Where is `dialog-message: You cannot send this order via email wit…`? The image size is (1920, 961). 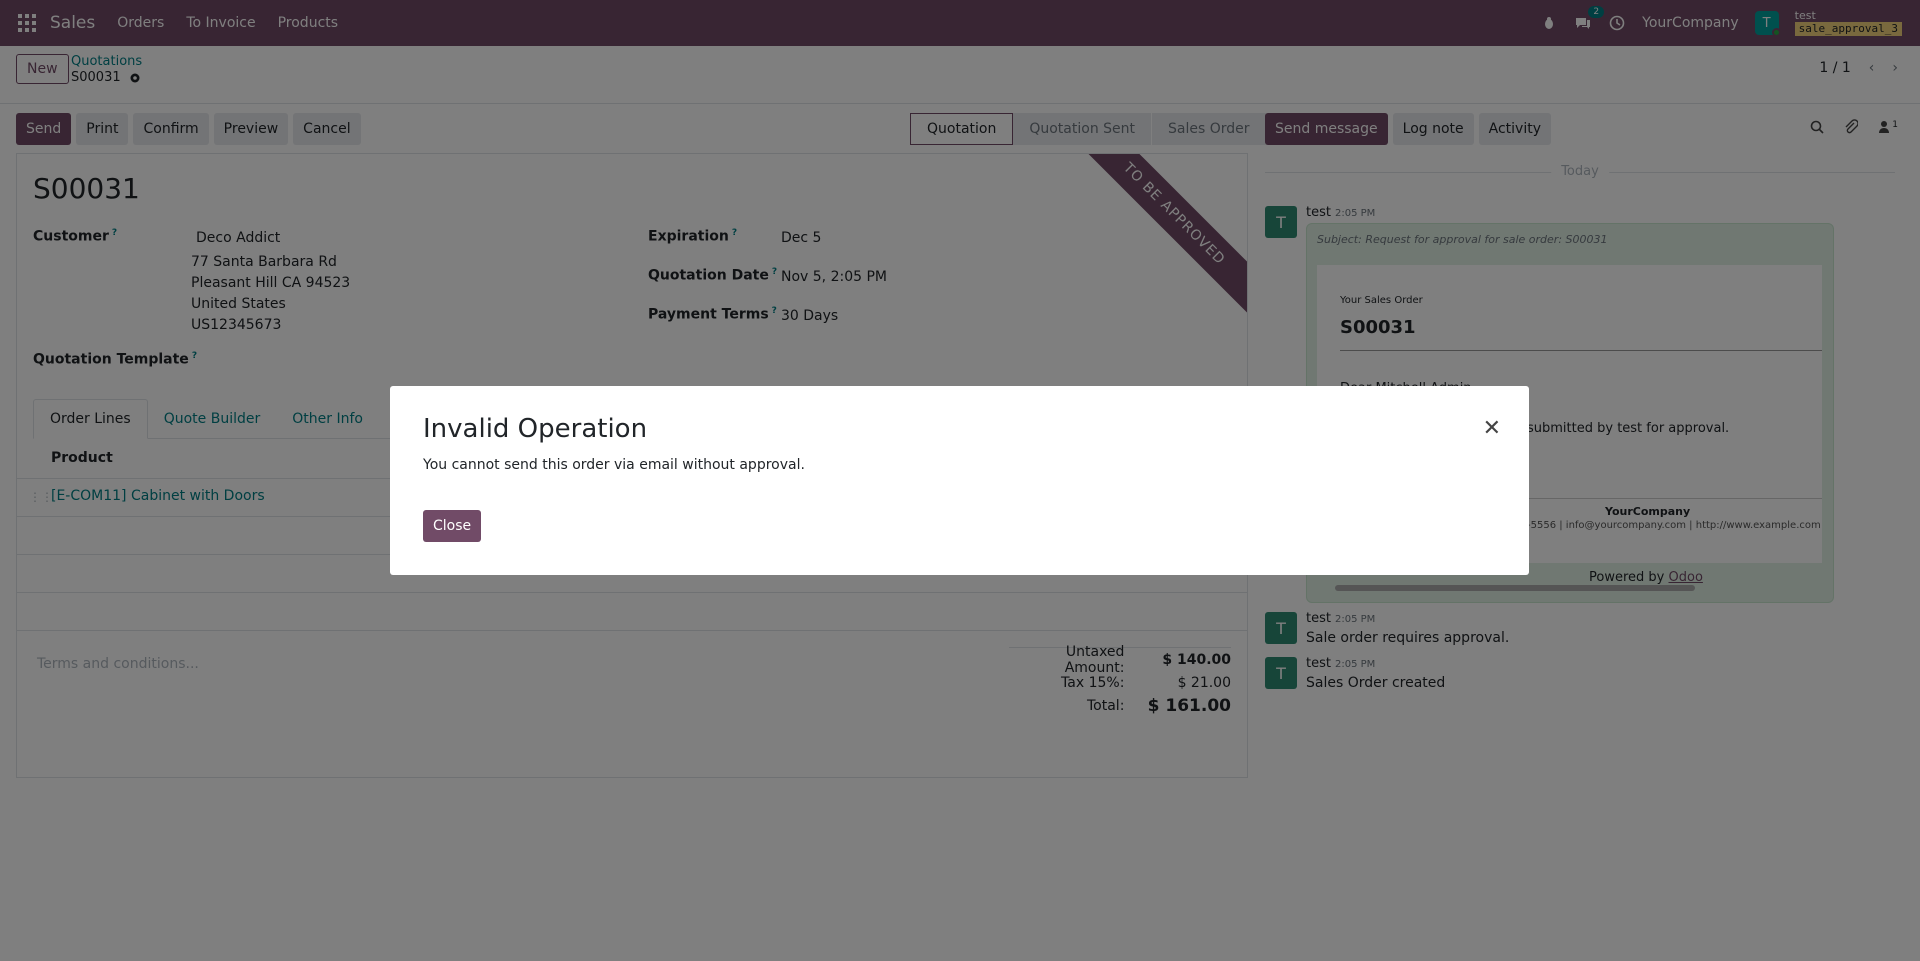 dialog-message: You cannot send this order via email wit… is located at coordinates (614, 465).